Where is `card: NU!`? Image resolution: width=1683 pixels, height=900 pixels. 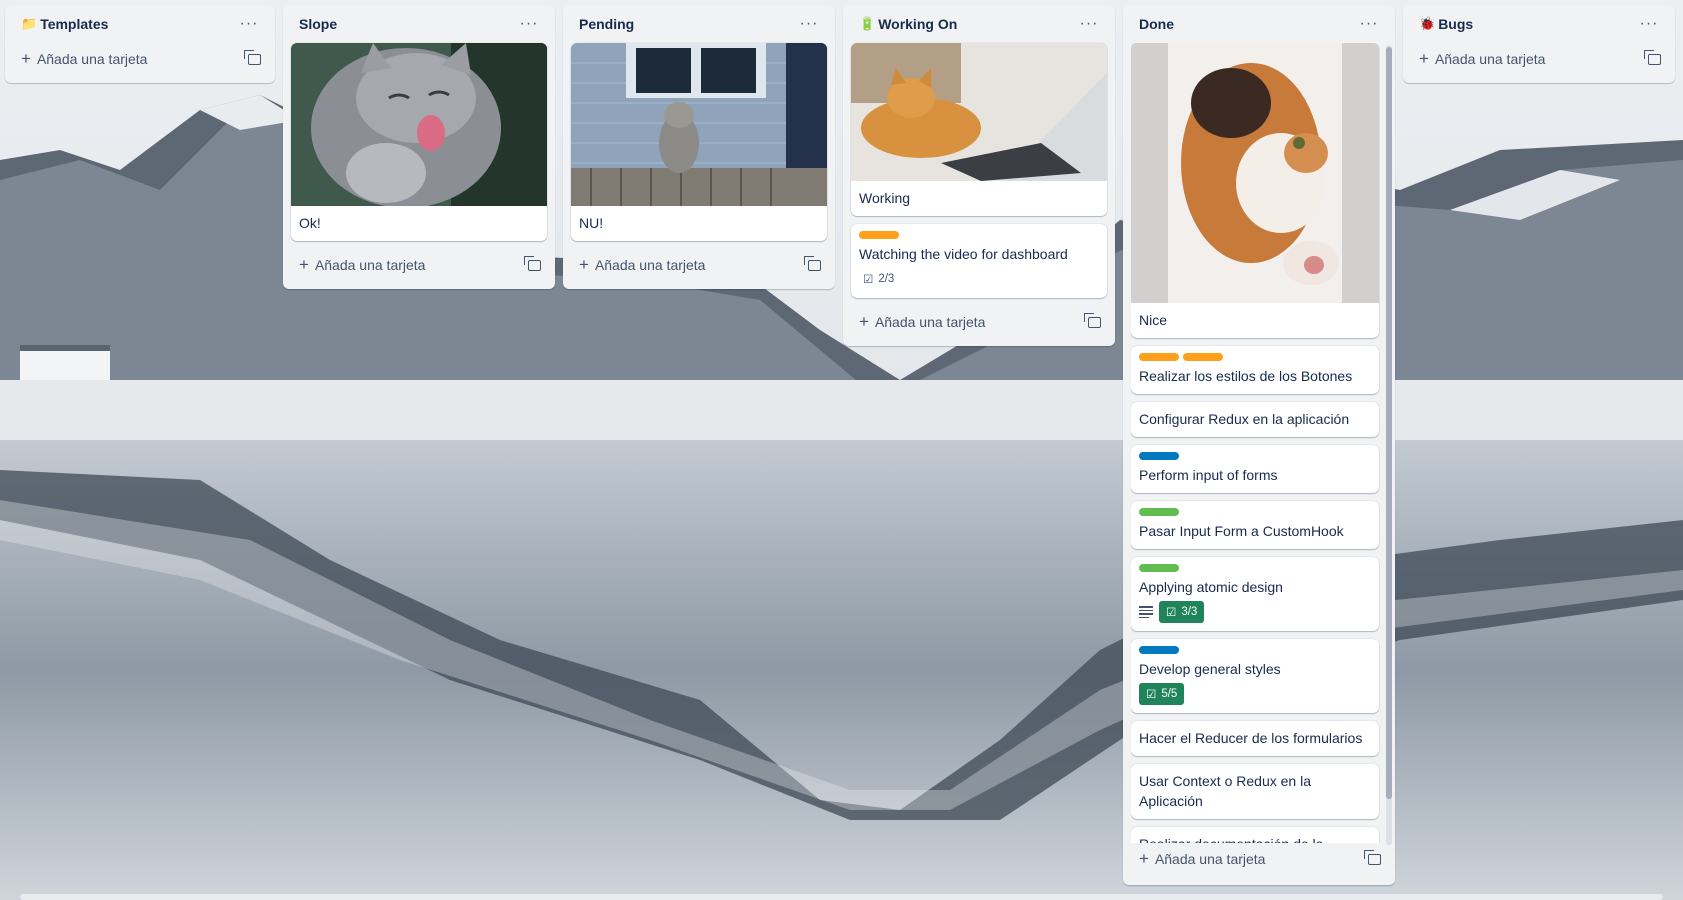 card: NU! is located at coordinates (699, 142).